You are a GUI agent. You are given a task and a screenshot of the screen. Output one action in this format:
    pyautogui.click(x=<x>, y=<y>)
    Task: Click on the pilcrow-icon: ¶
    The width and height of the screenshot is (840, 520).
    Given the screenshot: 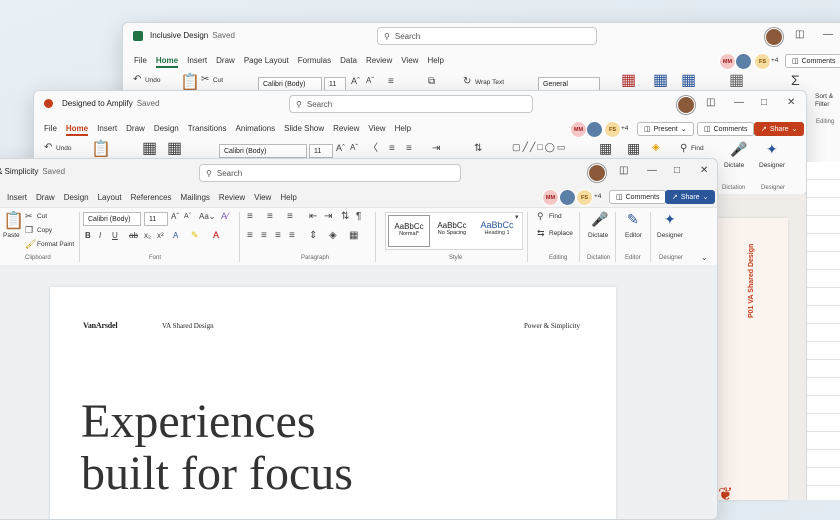 What is the action you would take?
    pyautogui.click(x=358, y=217)
    